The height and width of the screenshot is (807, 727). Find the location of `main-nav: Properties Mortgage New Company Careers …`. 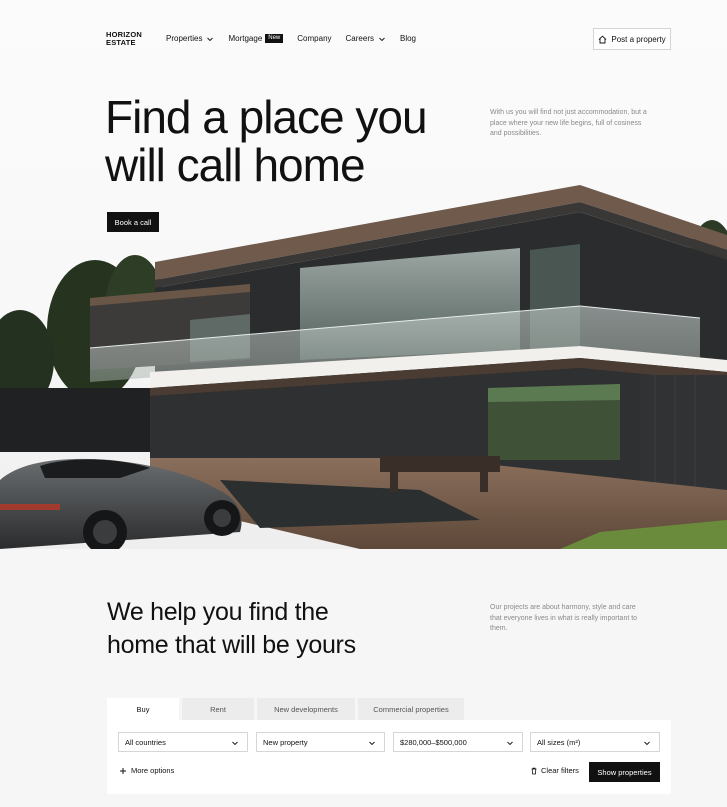

main-nav: Properties Mortgage New Company Careers … is located at coordinates (298, 38).